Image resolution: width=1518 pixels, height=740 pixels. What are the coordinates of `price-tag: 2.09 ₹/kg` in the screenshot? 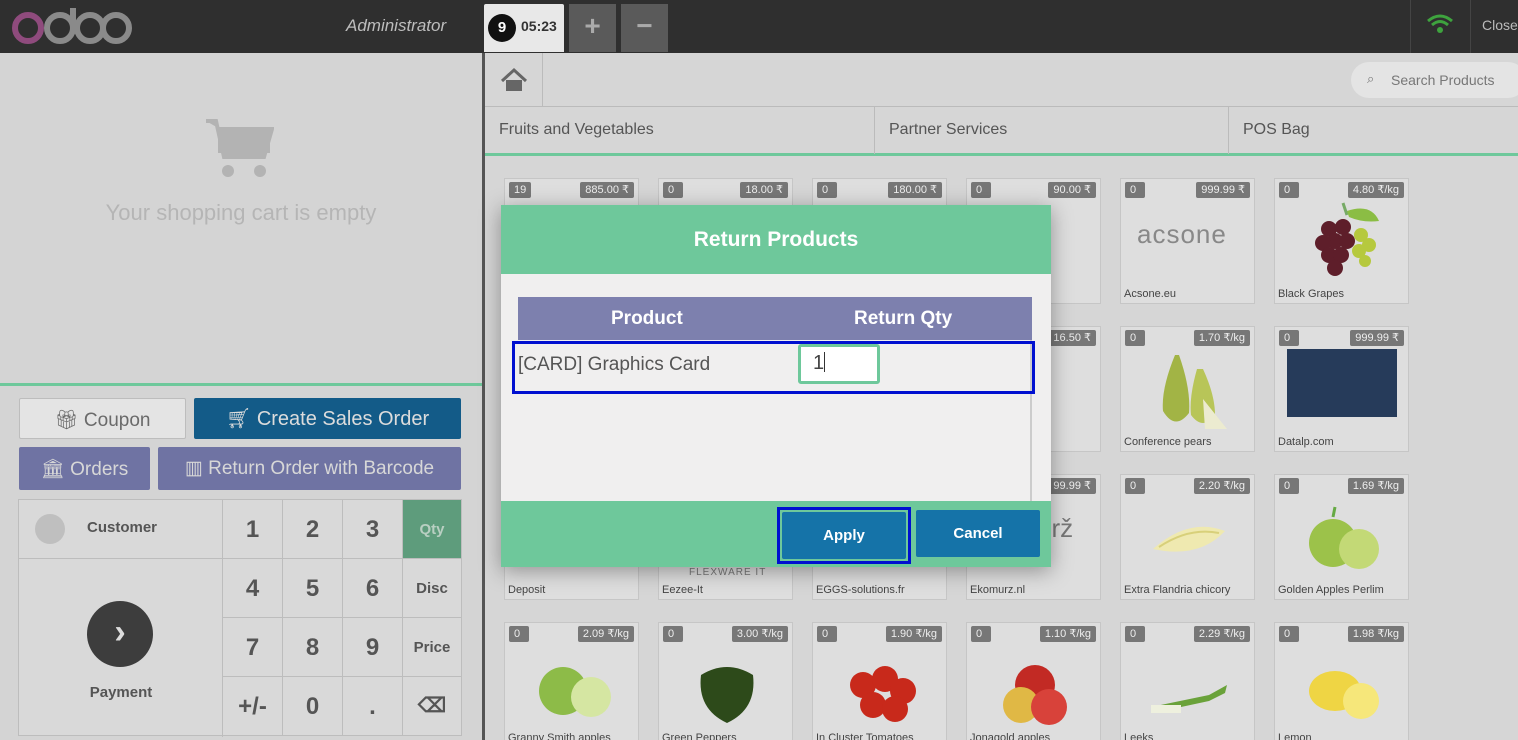 It's located at (605, 634).